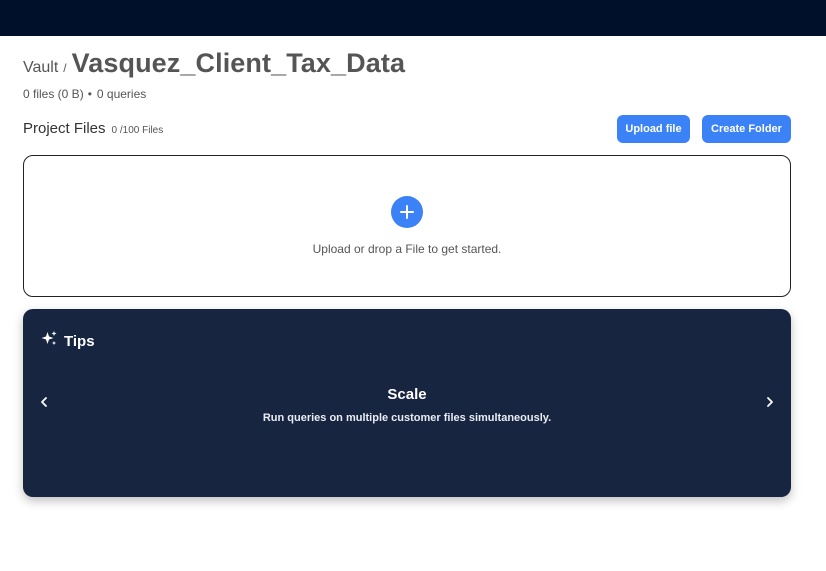 The image size is (826, 571). I want to click on tips-header: Tips, so click(68, 341).